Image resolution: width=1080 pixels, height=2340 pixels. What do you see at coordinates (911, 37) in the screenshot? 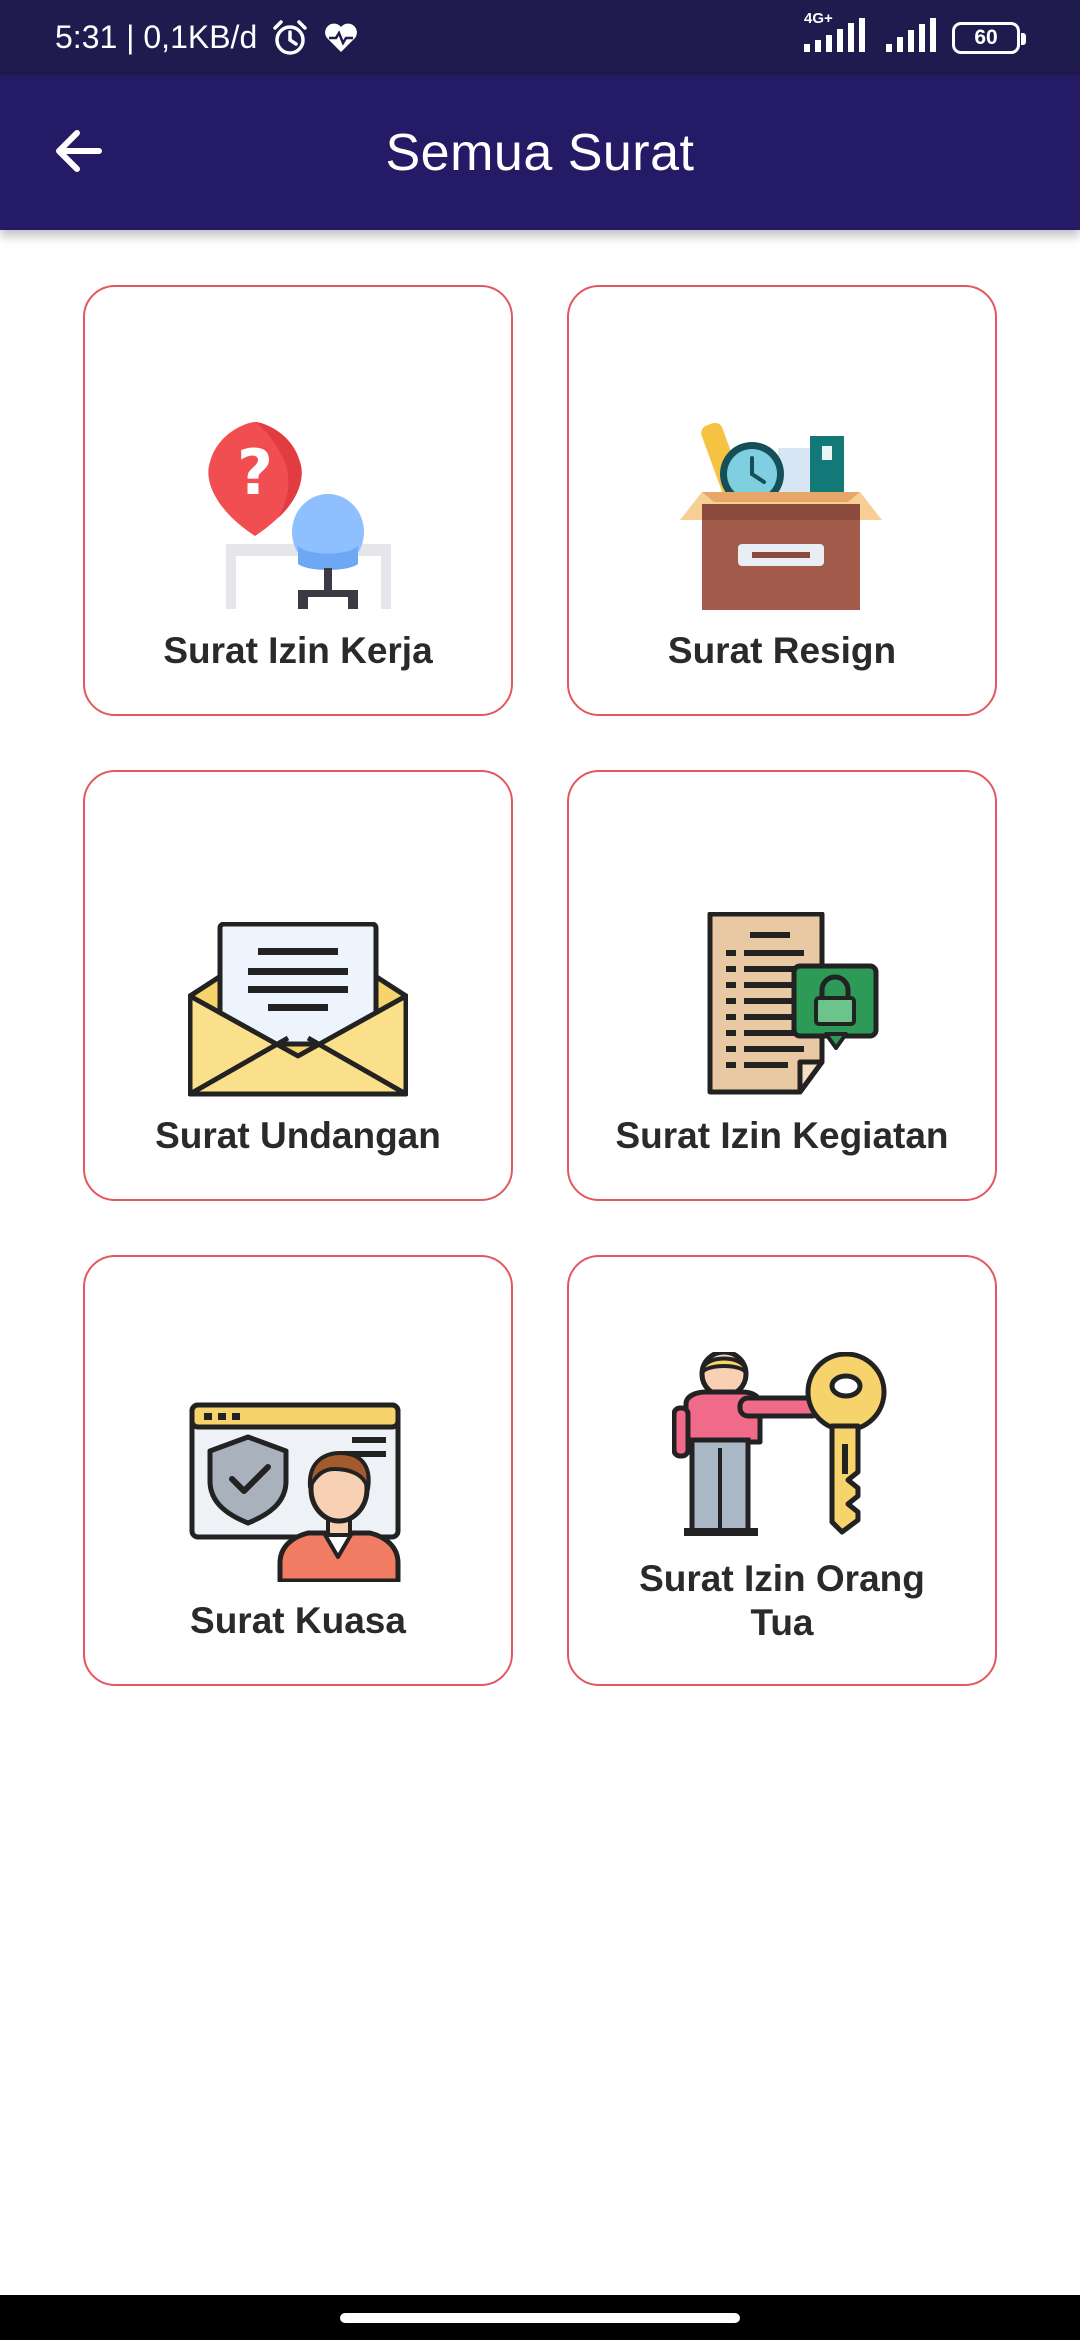
I see `signal-icon` at bounding box center [911, 37].